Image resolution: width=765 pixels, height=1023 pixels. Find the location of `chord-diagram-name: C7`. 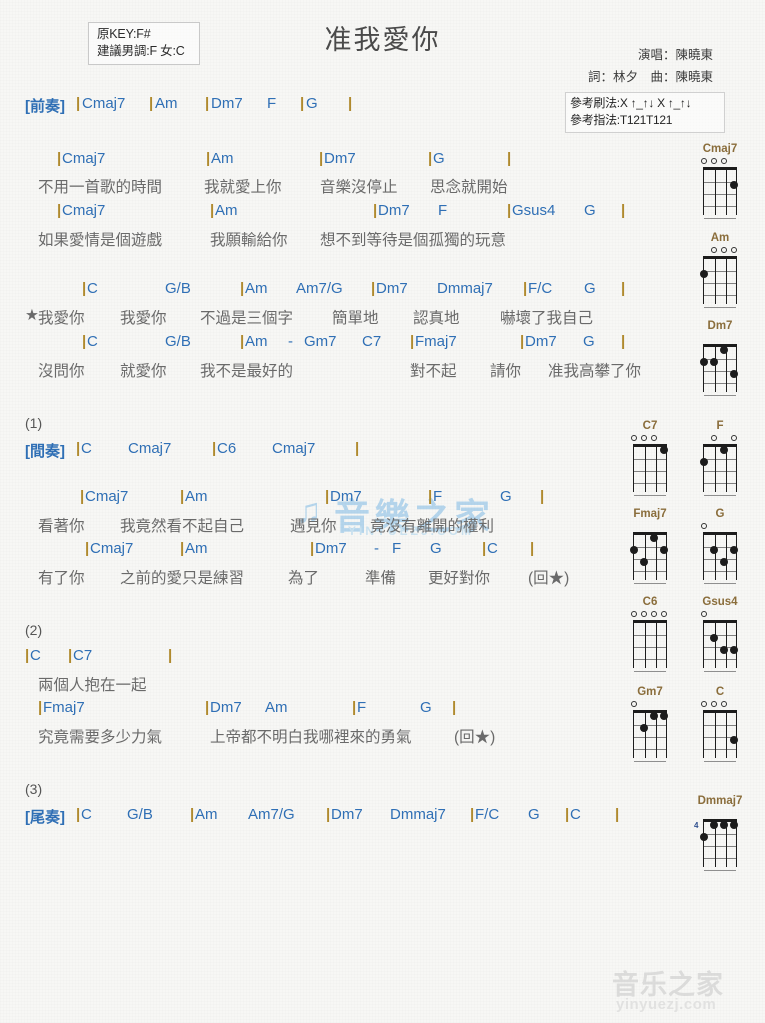

chord-diagram-name: C7 is located at coordinates (650, 426).